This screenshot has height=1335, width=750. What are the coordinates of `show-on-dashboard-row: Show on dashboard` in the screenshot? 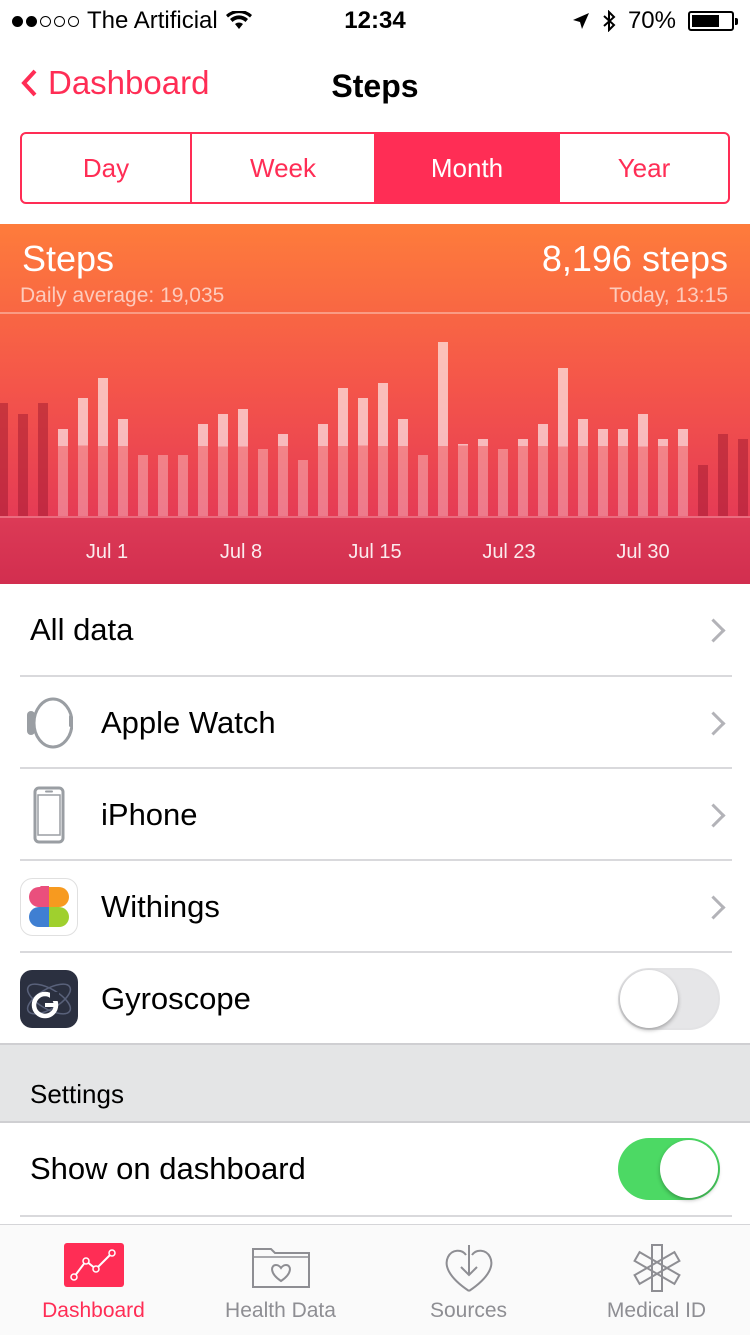 It's located at (375, 1169).